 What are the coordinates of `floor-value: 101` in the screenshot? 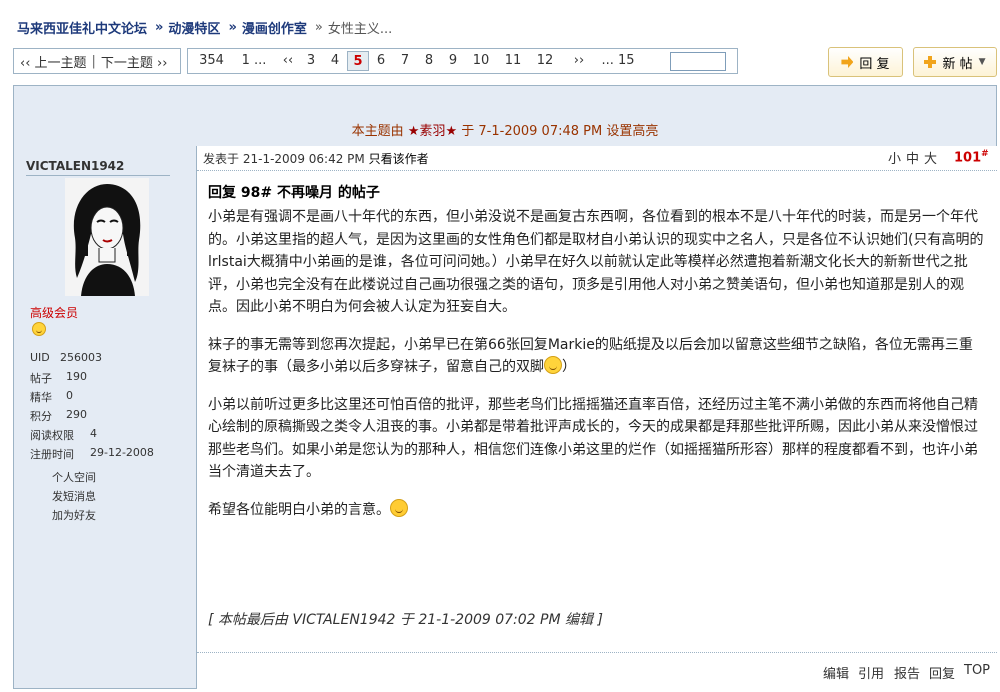 It's located at (968, 158).